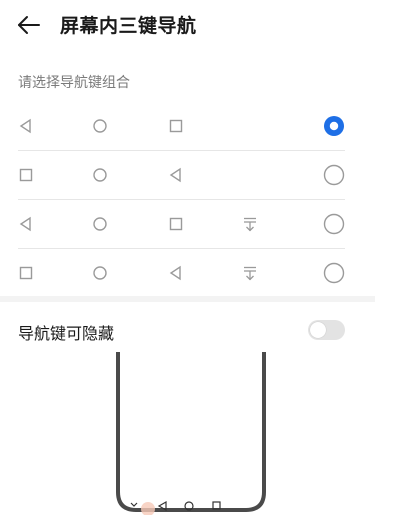  I want to click on section-divider, so click(187, 299).